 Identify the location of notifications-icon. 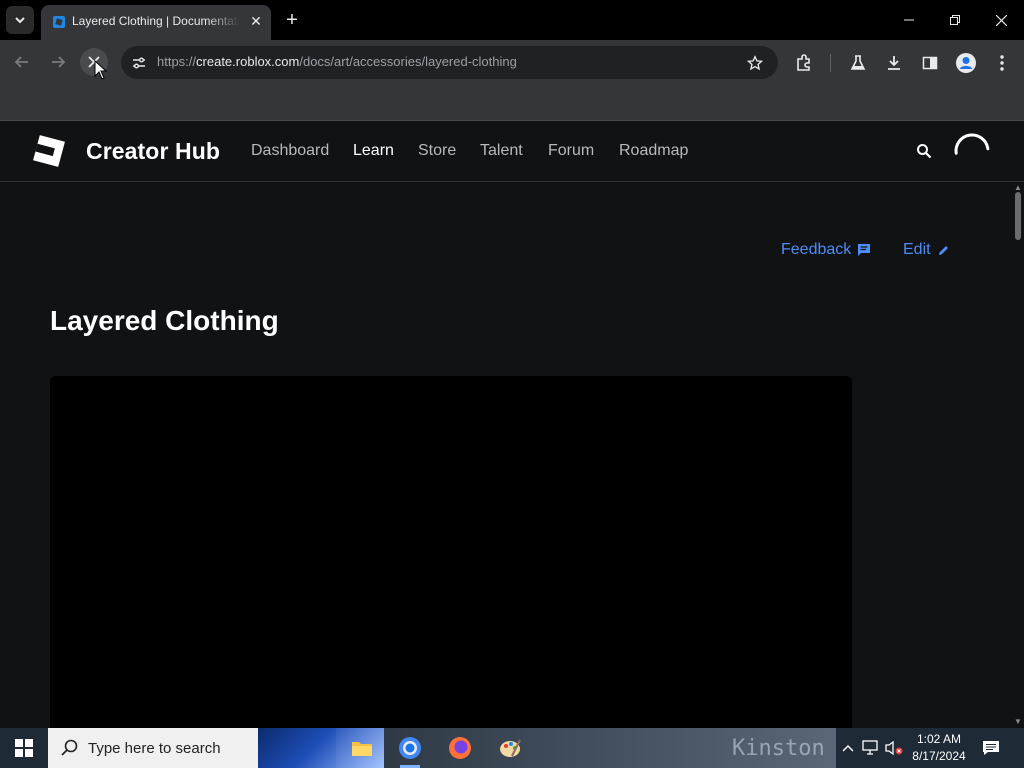
(991, 748).